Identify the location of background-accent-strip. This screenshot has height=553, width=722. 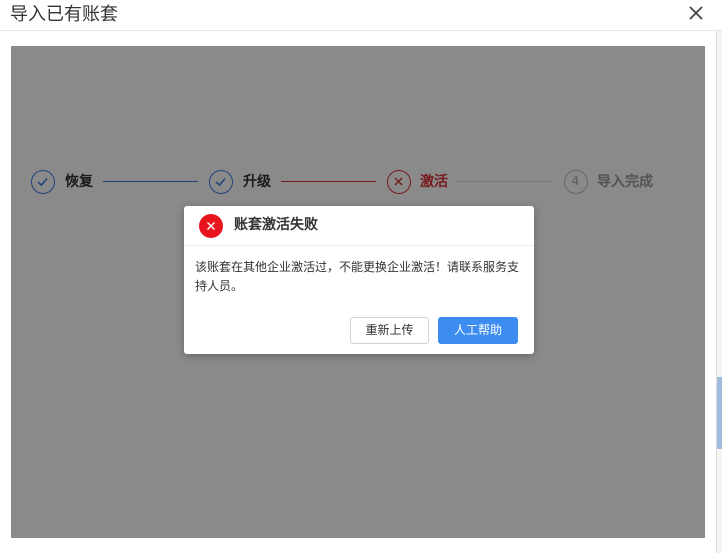
(719, 413).